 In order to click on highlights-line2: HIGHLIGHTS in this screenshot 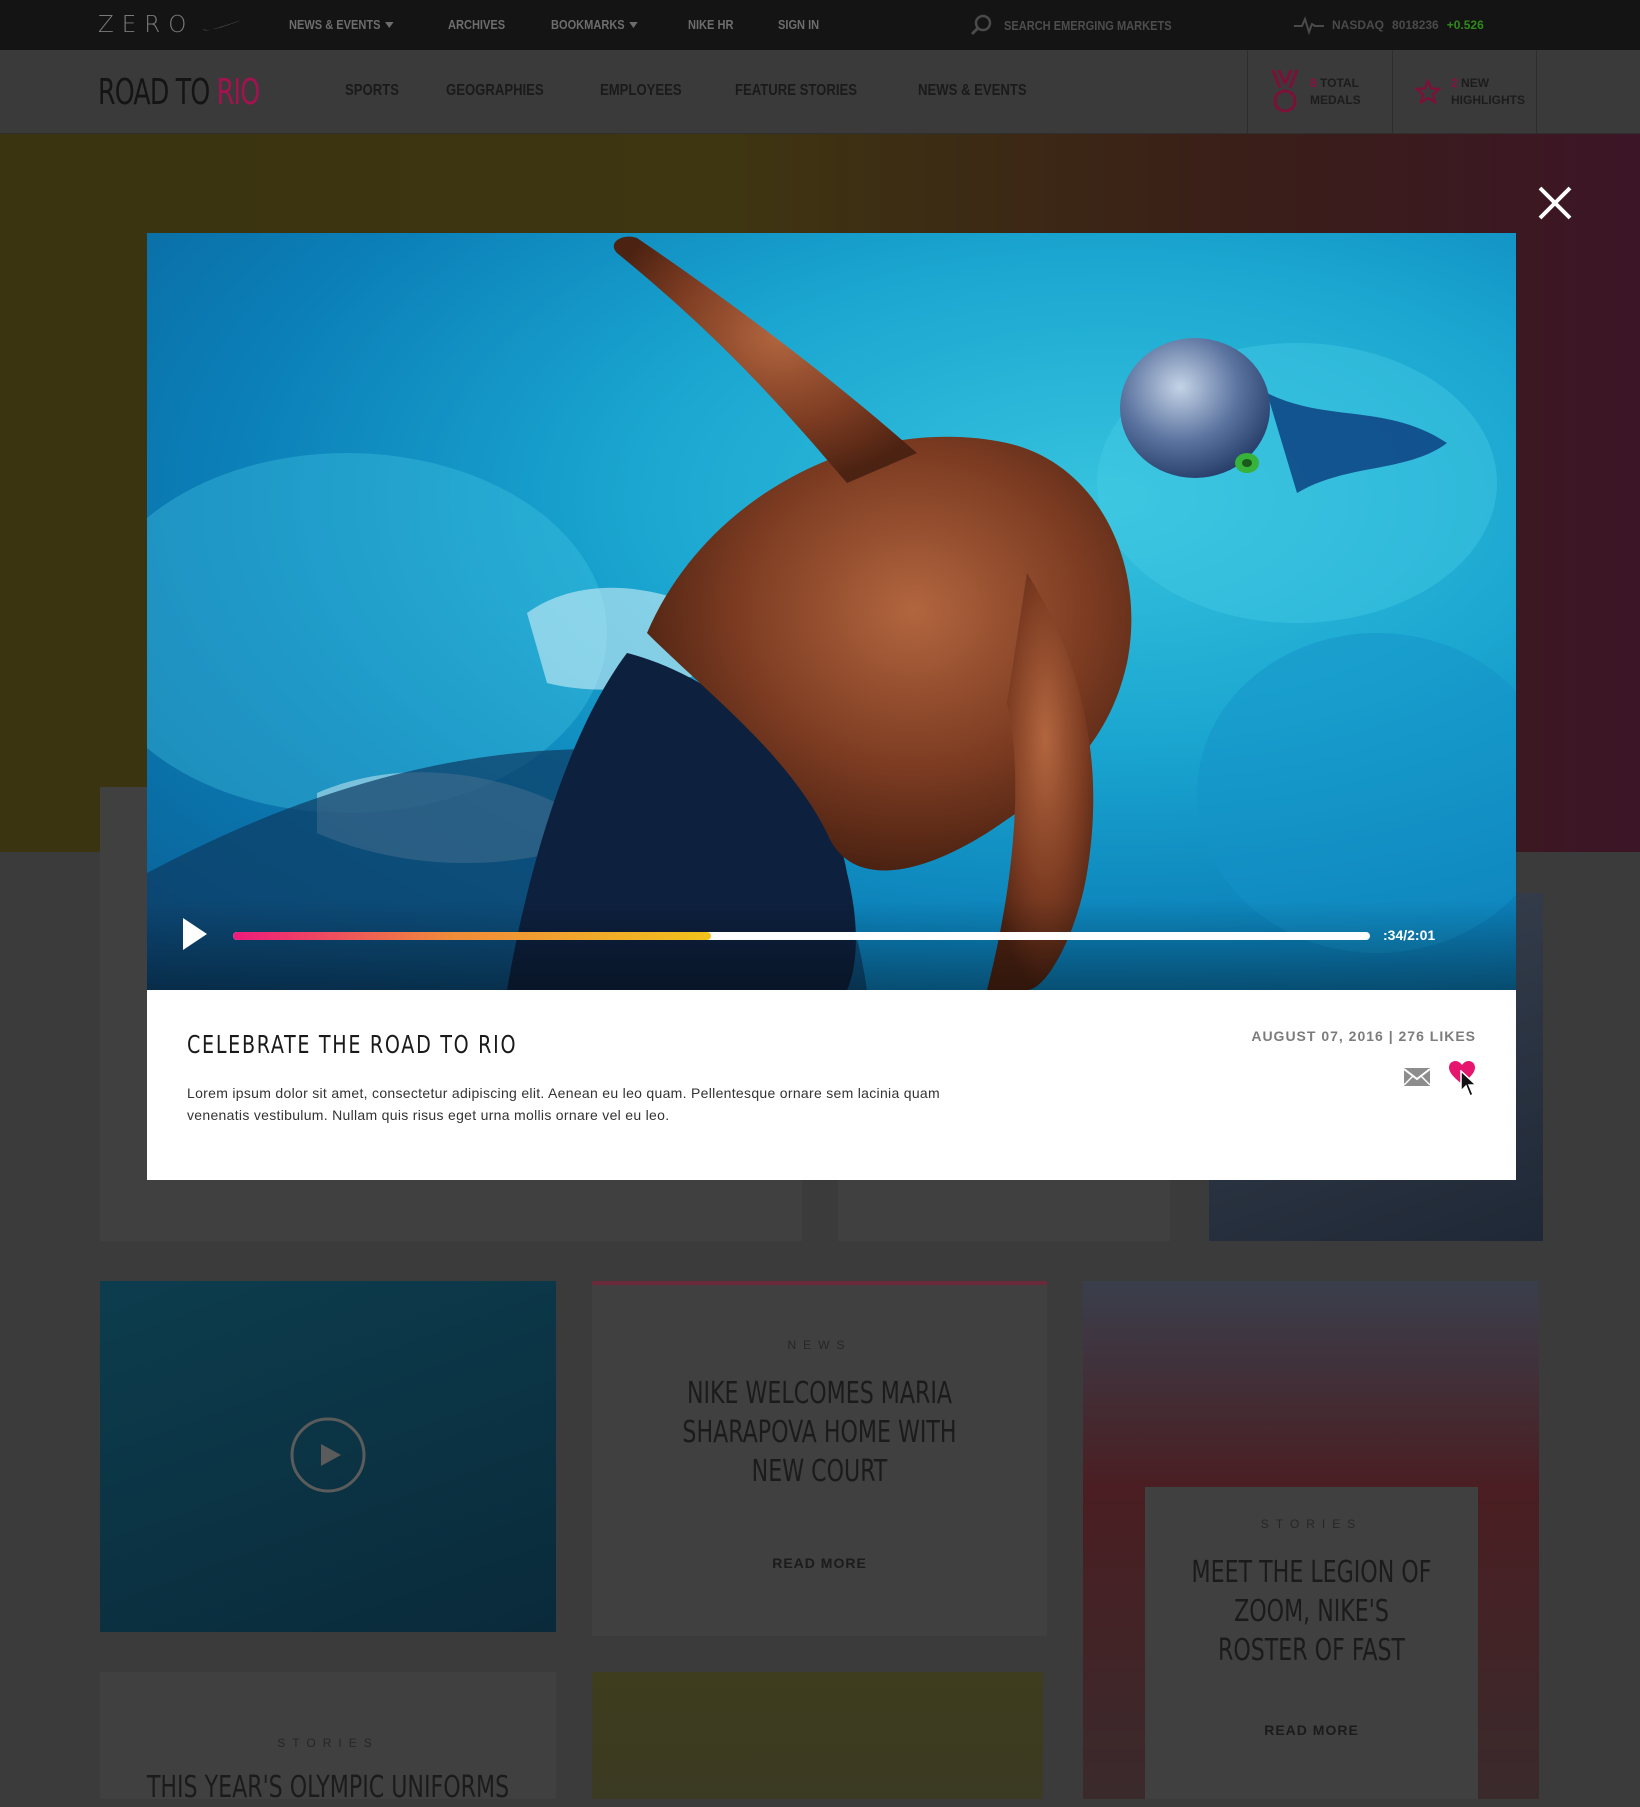, I will do `click(1488, 99)`.